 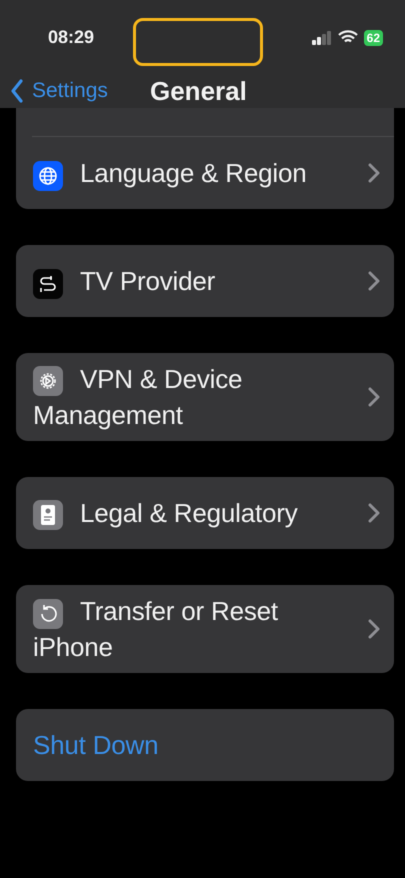 I want to click on document-icon, so click(x=48, y=515).